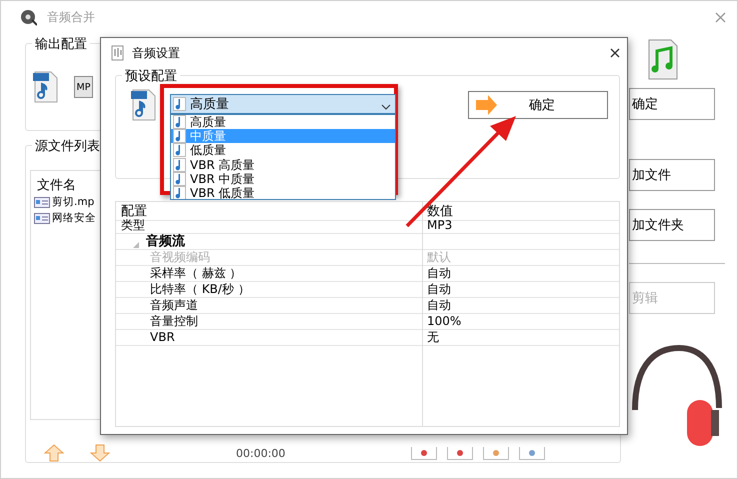 The height and width of the screenshot is (479, 738). Describe the element at coordinates (520, 226) in the screenshot. I see `property-value: MP3` at that location.